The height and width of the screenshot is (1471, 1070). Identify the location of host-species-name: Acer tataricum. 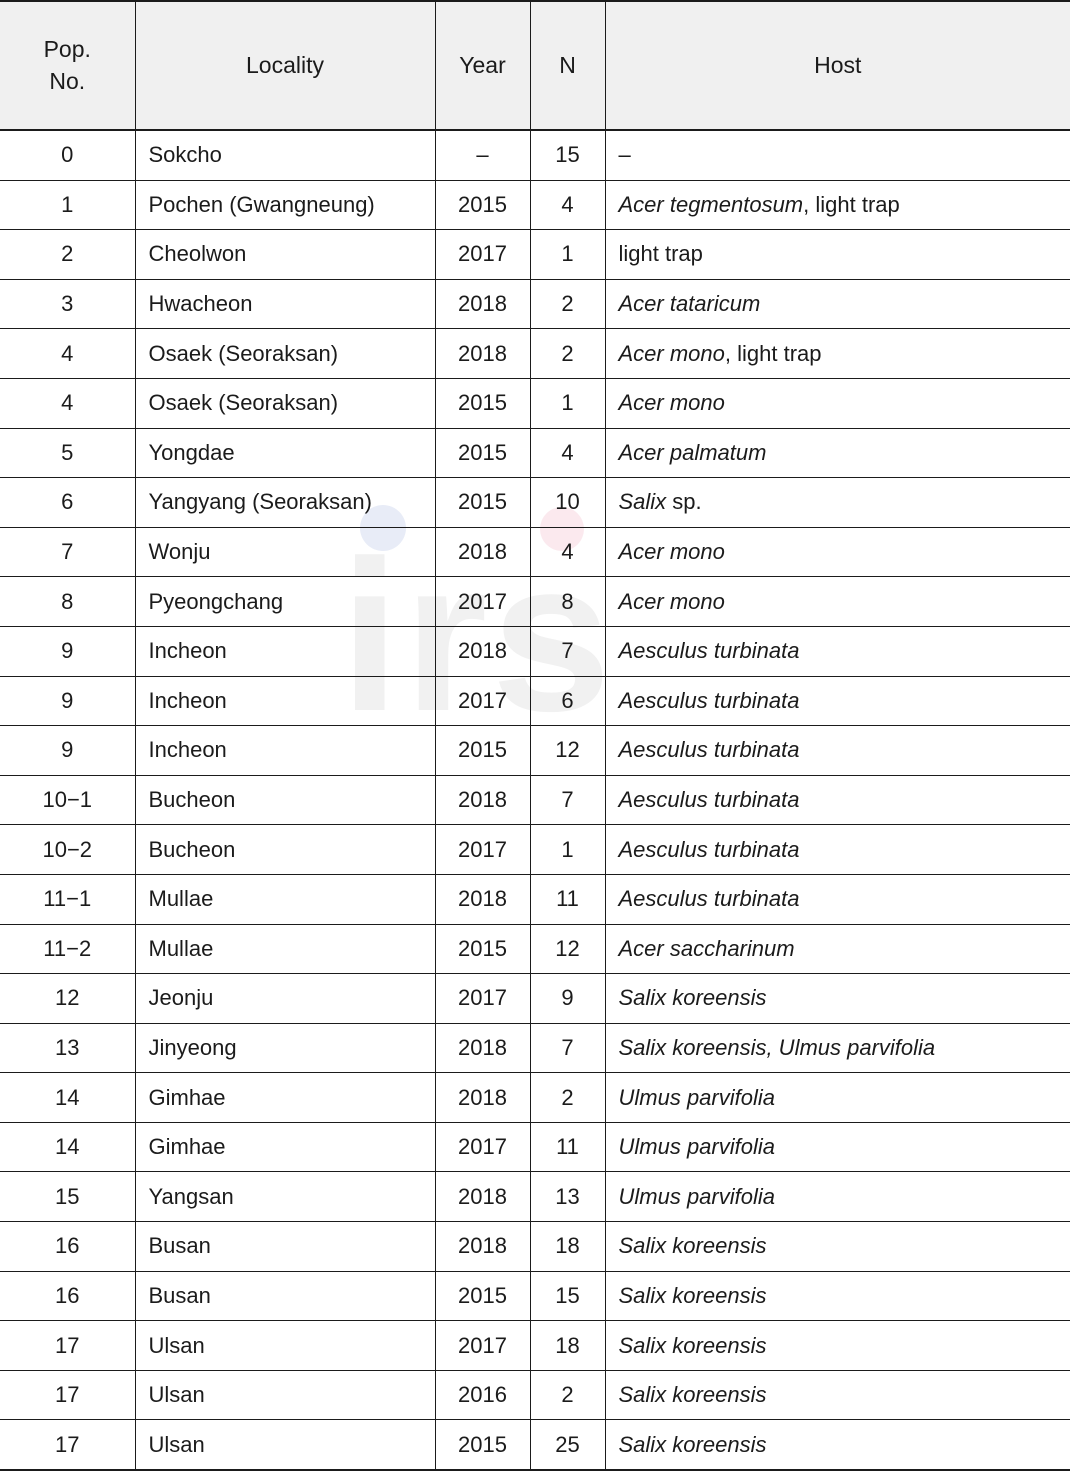
(689, 304).